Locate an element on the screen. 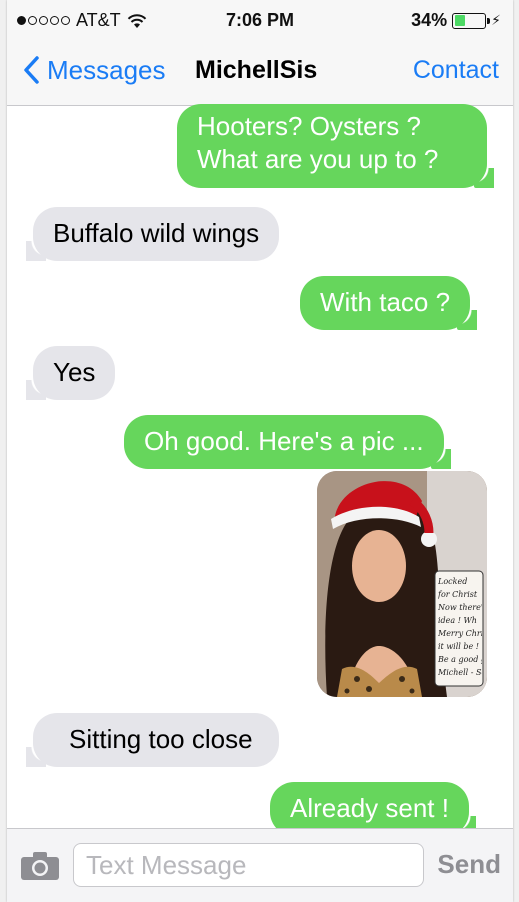  nav-bar: Messages MichellSis Contact is located at coordinates (260, 73).